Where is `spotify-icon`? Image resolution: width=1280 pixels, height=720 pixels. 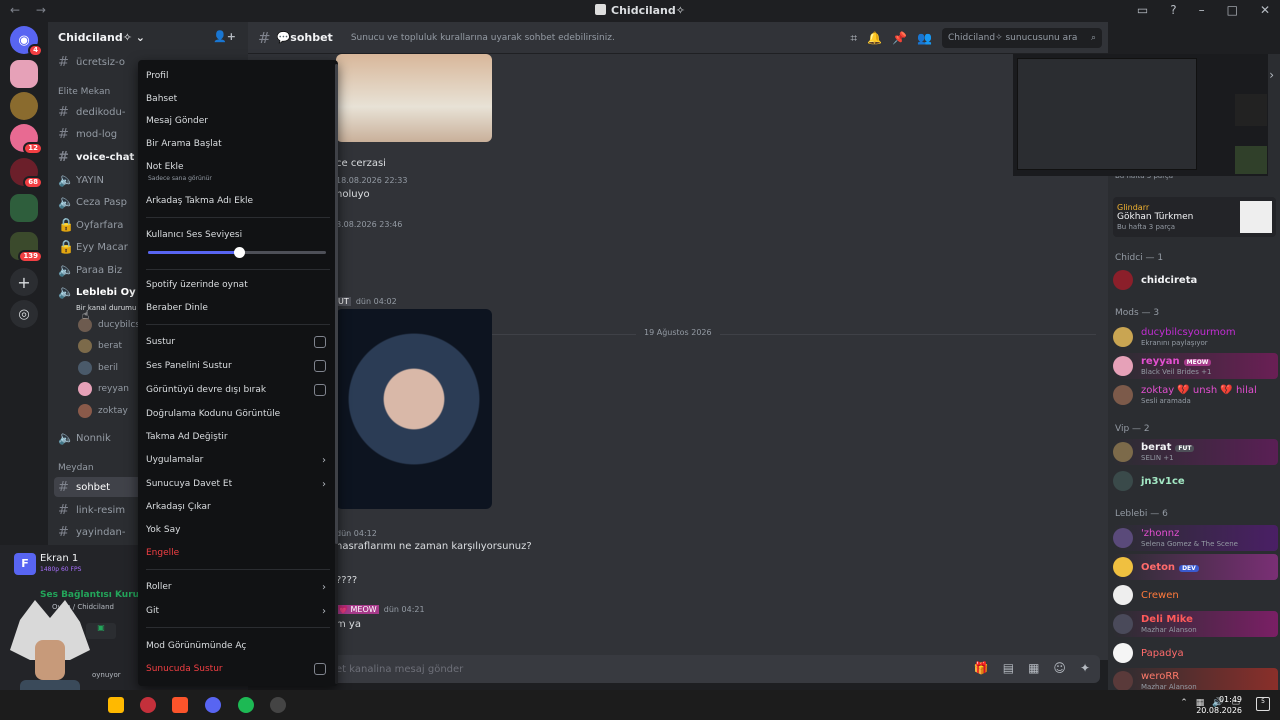
spotify-icon is located at coordinates (246, 705).